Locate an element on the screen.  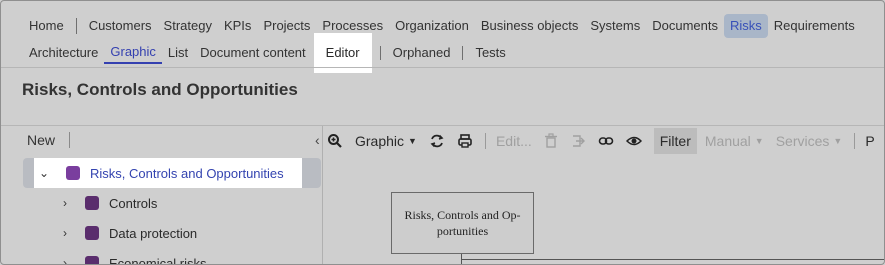
view-dropdown: Graphic ▼ is located at coordinates (386, 141).